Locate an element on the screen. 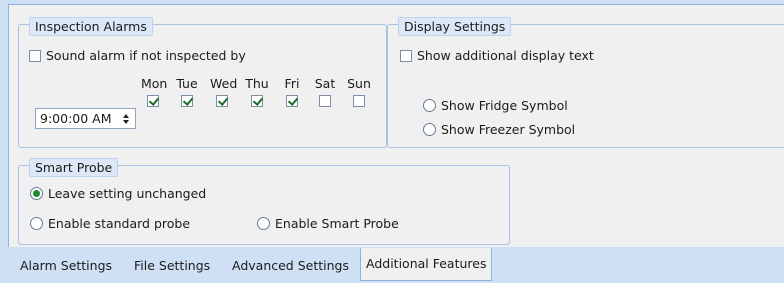  spin-down-icon is located at coordinates (126, 121).